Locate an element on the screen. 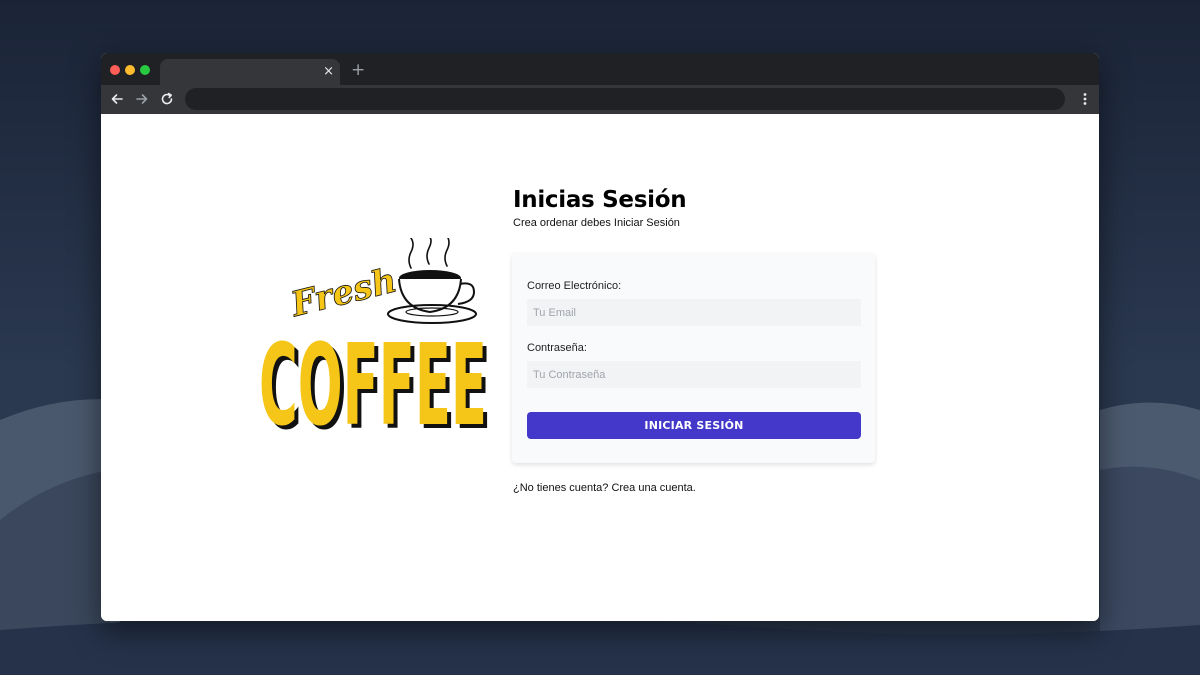 The image size is (1200, 675). back-button is located at coordinates (117, 99).